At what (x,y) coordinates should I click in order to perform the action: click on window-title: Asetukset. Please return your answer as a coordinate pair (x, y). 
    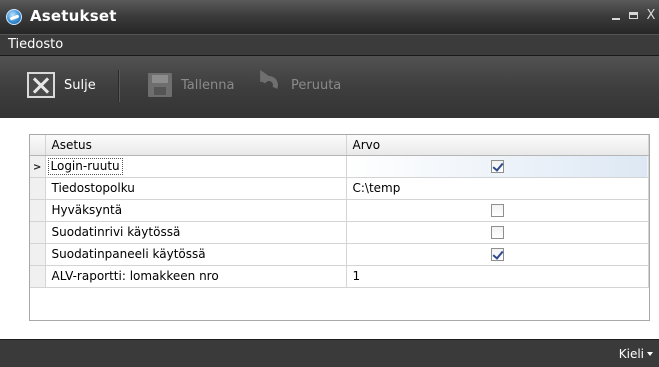
    Looking at the image, I should click on (73, 16).